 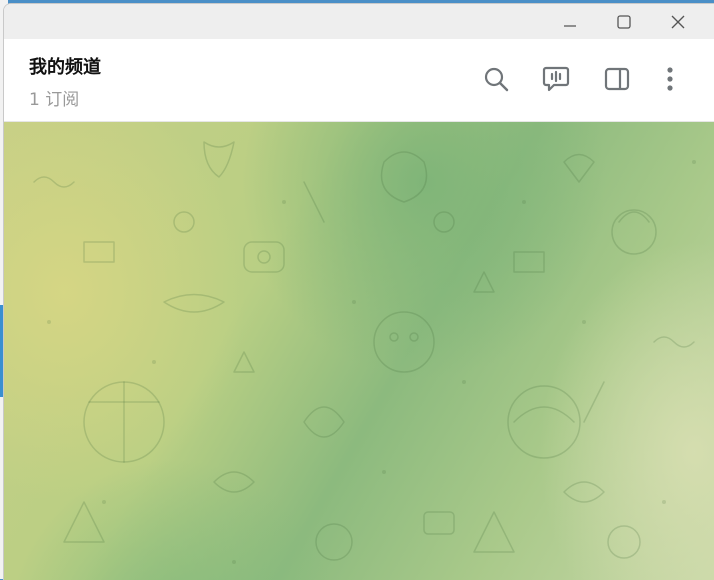 I want to click on more-icon, so click(x=670, y=79).